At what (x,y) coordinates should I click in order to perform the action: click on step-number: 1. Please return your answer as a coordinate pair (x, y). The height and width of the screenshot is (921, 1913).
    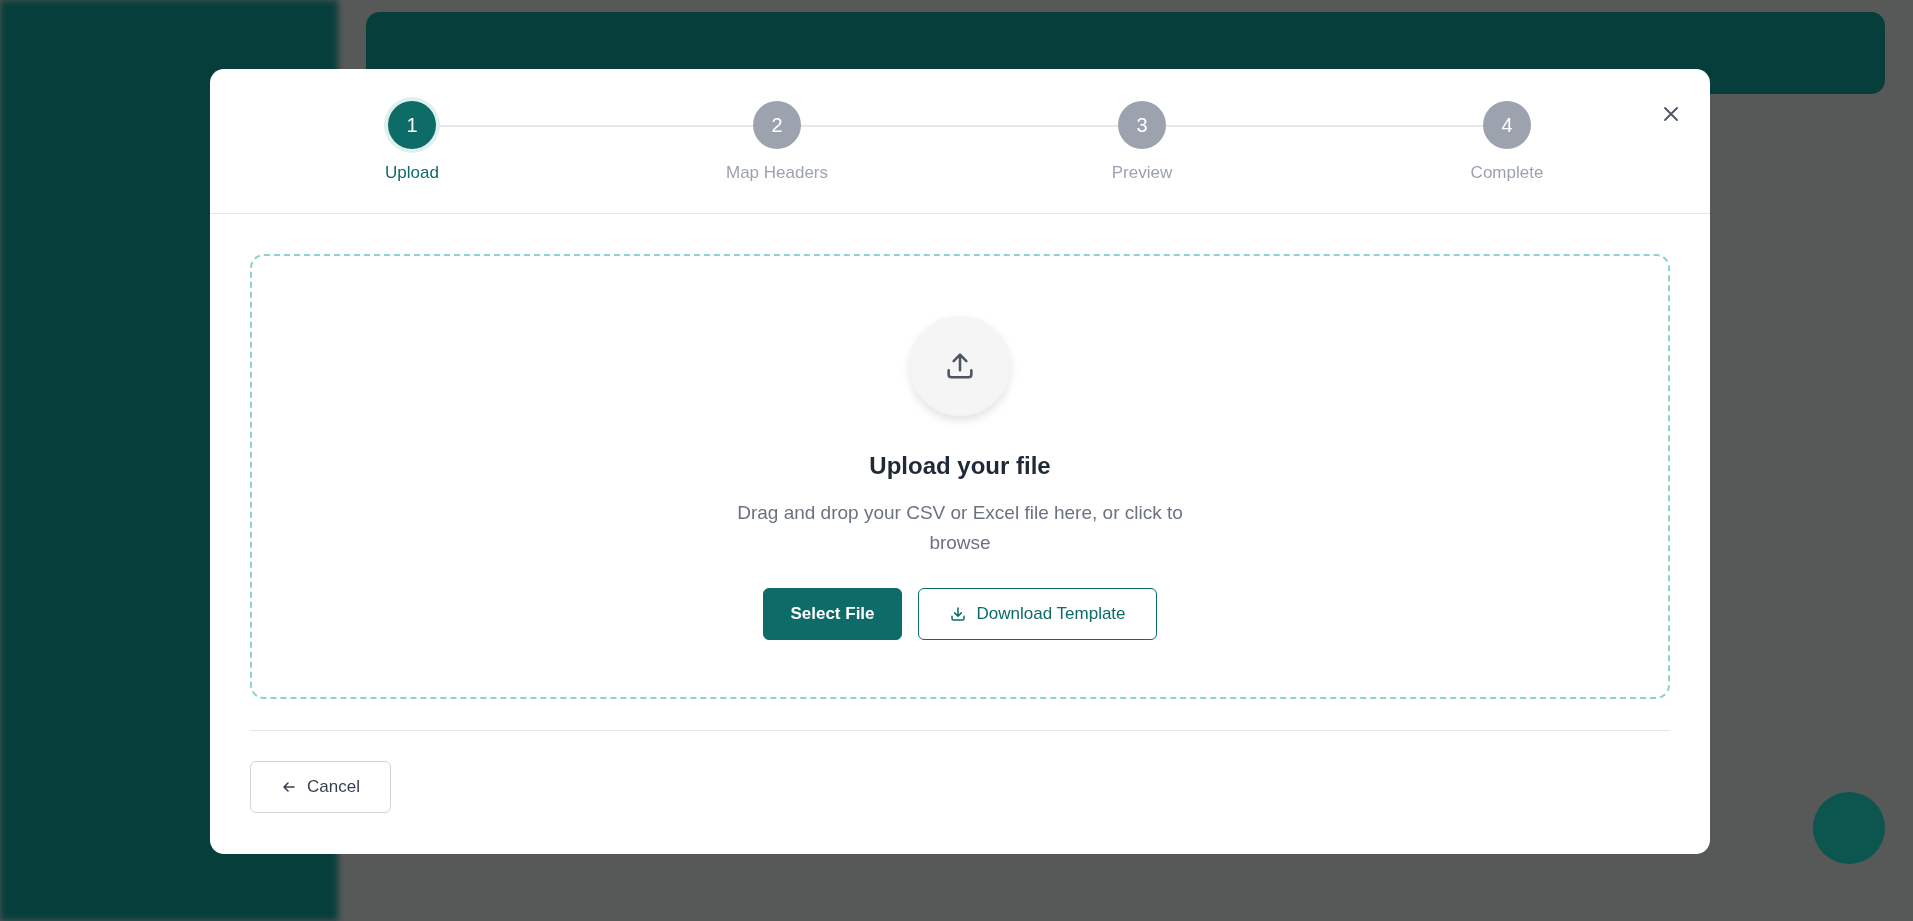
    Looking at the image, I should click on (412, 125).